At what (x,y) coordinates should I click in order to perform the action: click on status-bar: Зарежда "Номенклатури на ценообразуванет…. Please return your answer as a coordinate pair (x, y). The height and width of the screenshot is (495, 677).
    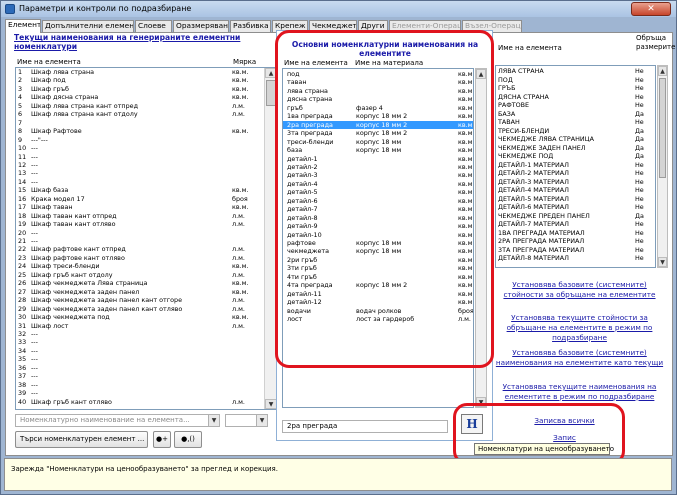
    Looking at the image, I should click on (338, 474).